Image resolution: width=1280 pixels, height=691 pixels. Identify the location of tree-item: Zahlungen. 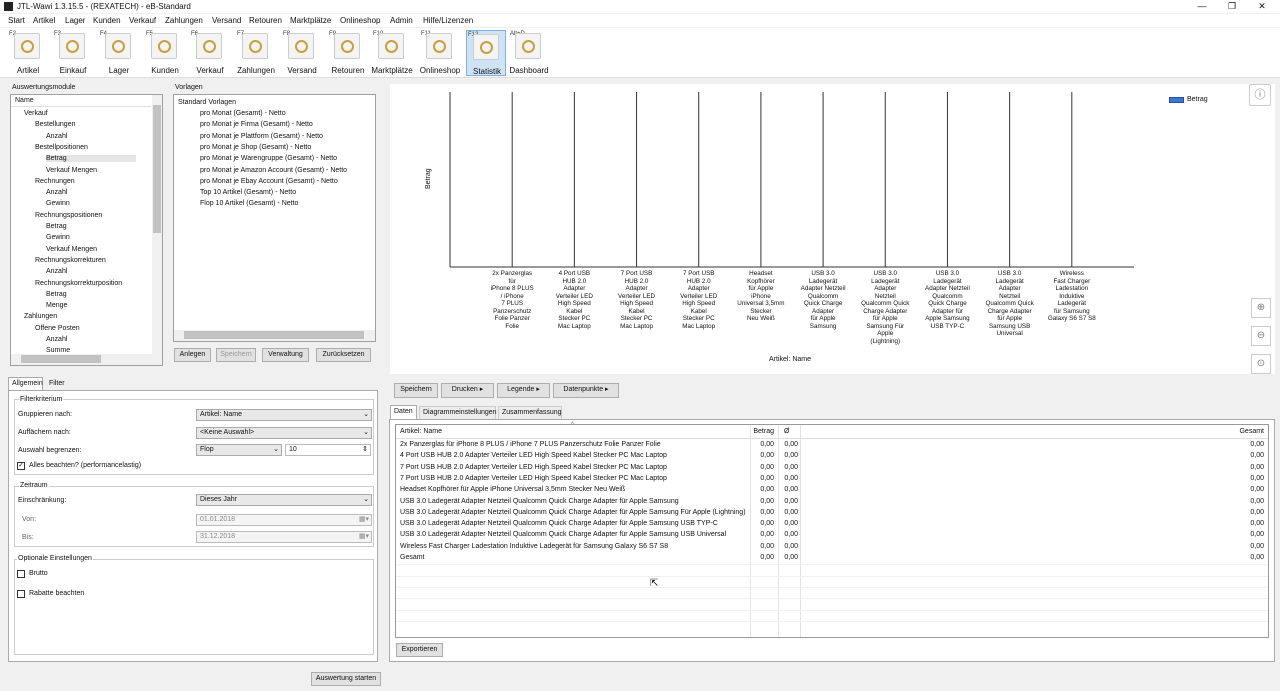
(40, 316).